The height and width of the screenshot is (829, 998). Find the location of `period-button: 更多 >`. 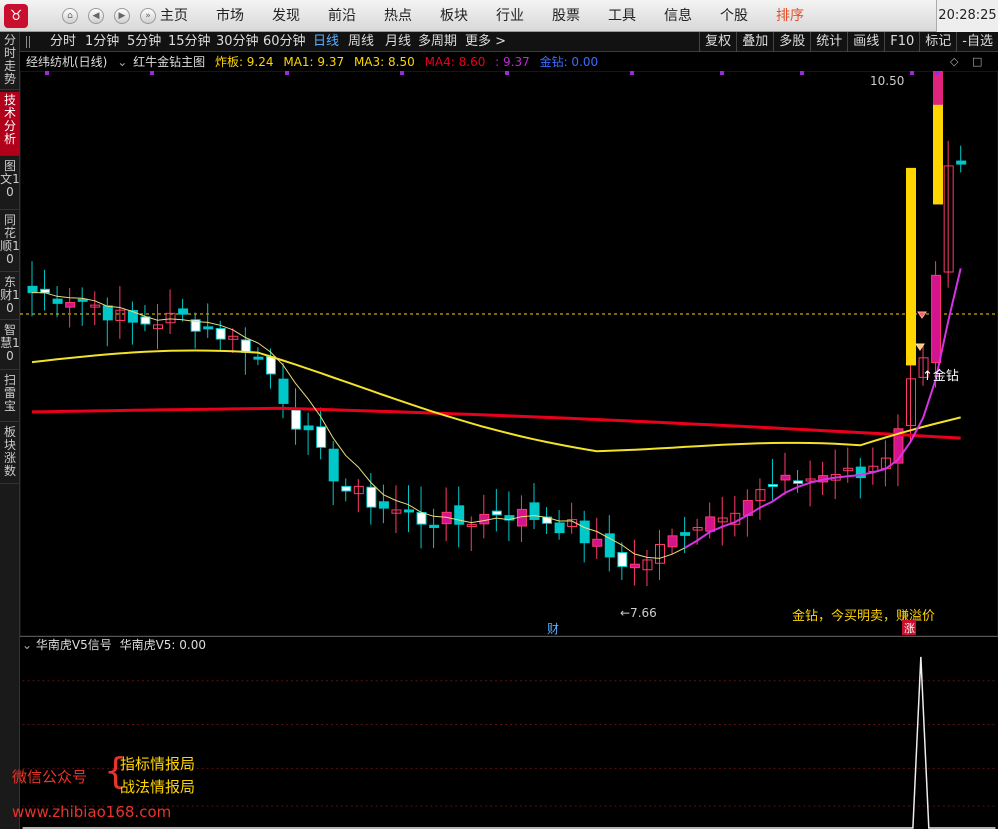

period-button: 更多 > is located at coordinates (485, 42).